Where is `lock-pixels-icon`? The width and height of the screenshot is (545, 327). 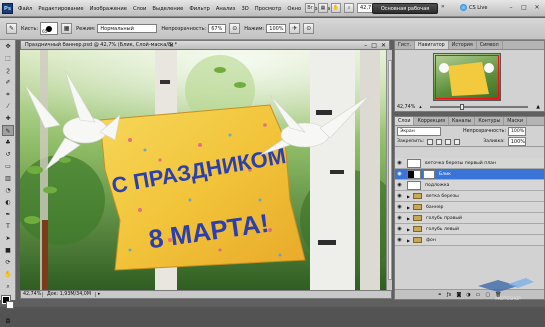 lock-pixels-icon is located at coordinates (439, 141).